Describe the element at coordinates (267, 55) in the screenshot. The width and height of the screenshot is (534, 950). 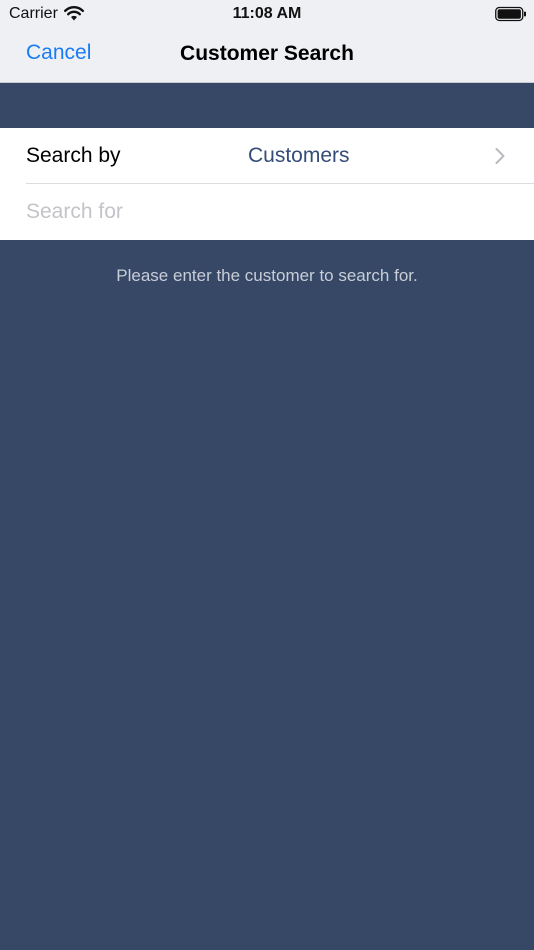
I see `navigation-bar: Cancel Customer Search` at that location.